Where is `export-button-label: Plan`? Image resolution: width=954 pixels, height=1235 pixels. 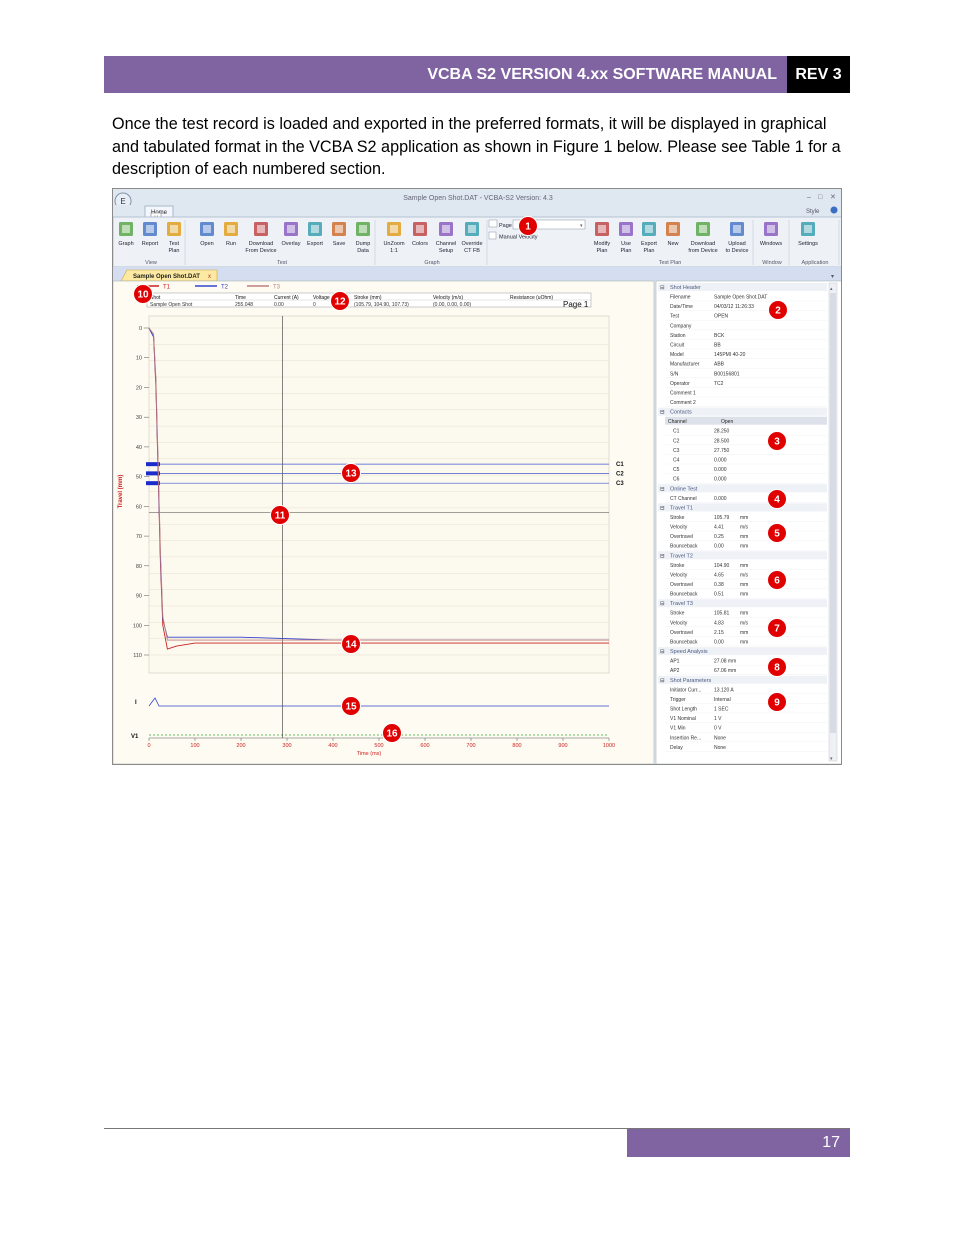 export-button-label: Plan is located at coordinates (648, 251).